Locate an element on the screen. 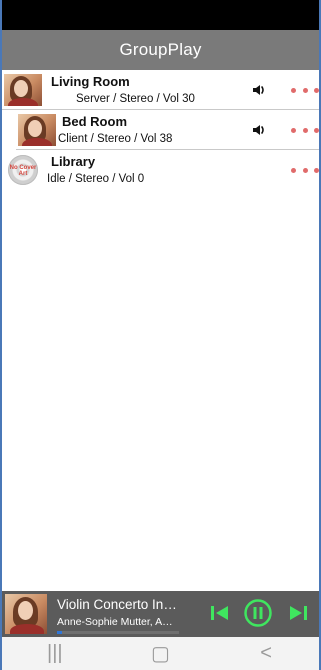 The height and width of the screenshot is (670, 321). no-cover-art-label: No Cover Art is located at coordinates (23, 171).